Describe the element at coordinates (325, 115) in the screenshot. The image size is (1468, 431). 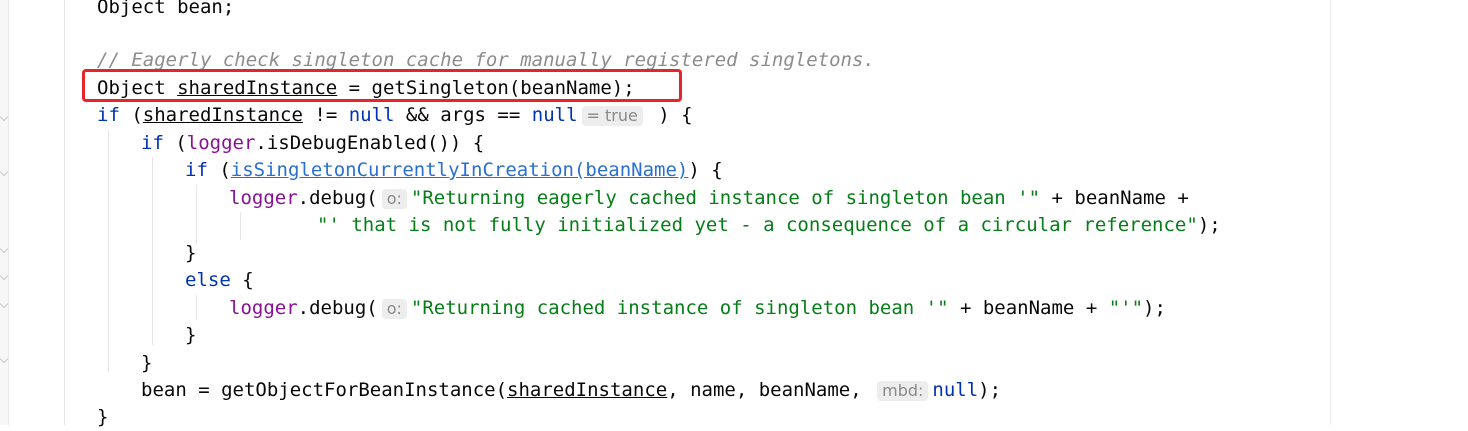
I see `code-text: !=` at that location.